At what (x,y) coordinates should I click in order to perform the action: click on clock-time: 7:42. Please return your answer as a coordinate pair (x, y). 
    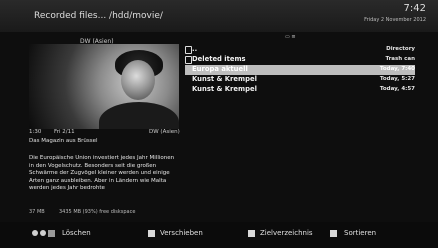
    Looking at the image, I should click on (414, 8).